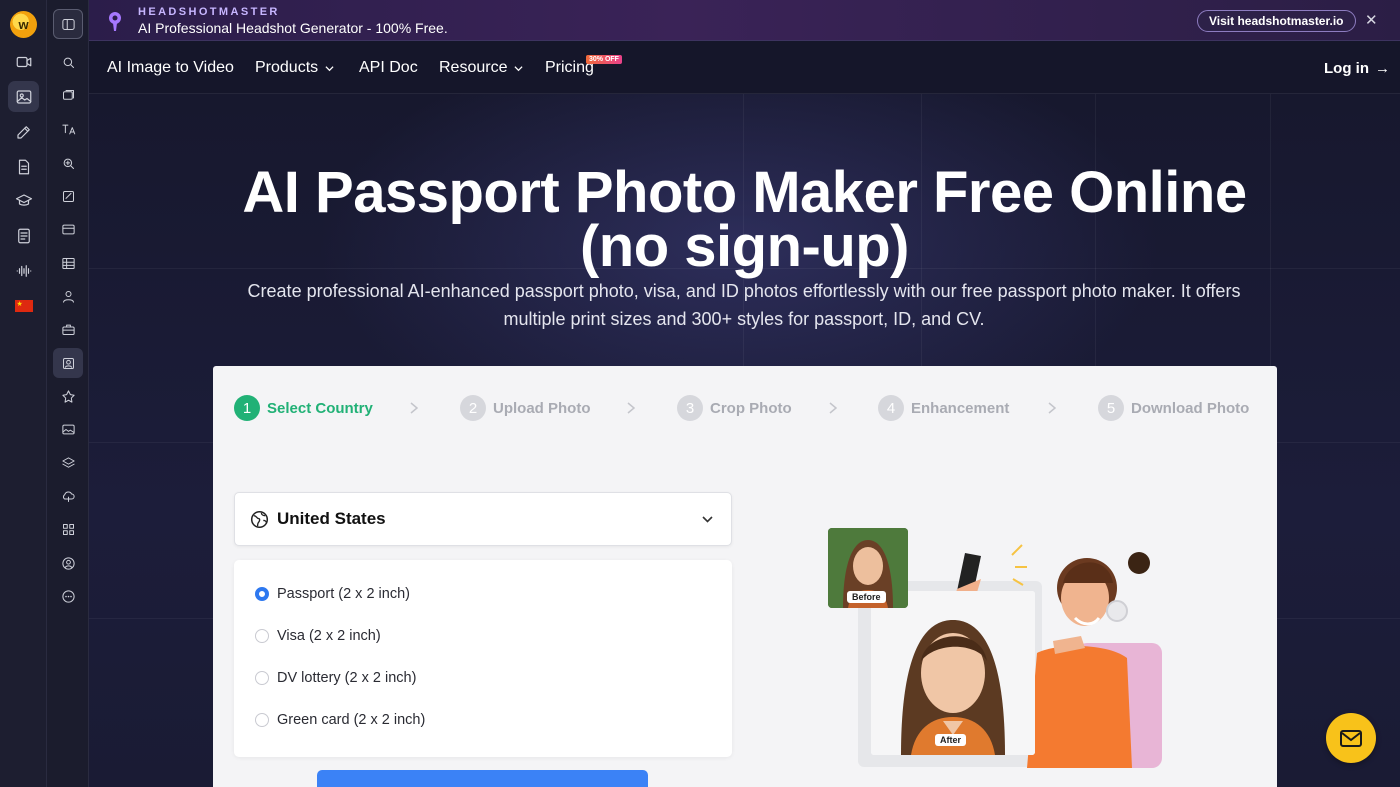 This screenshot has height=787, width=1400. Describe the element at coordinates (690, 408) in the screenshot. I see `step-number: 3` at that location.